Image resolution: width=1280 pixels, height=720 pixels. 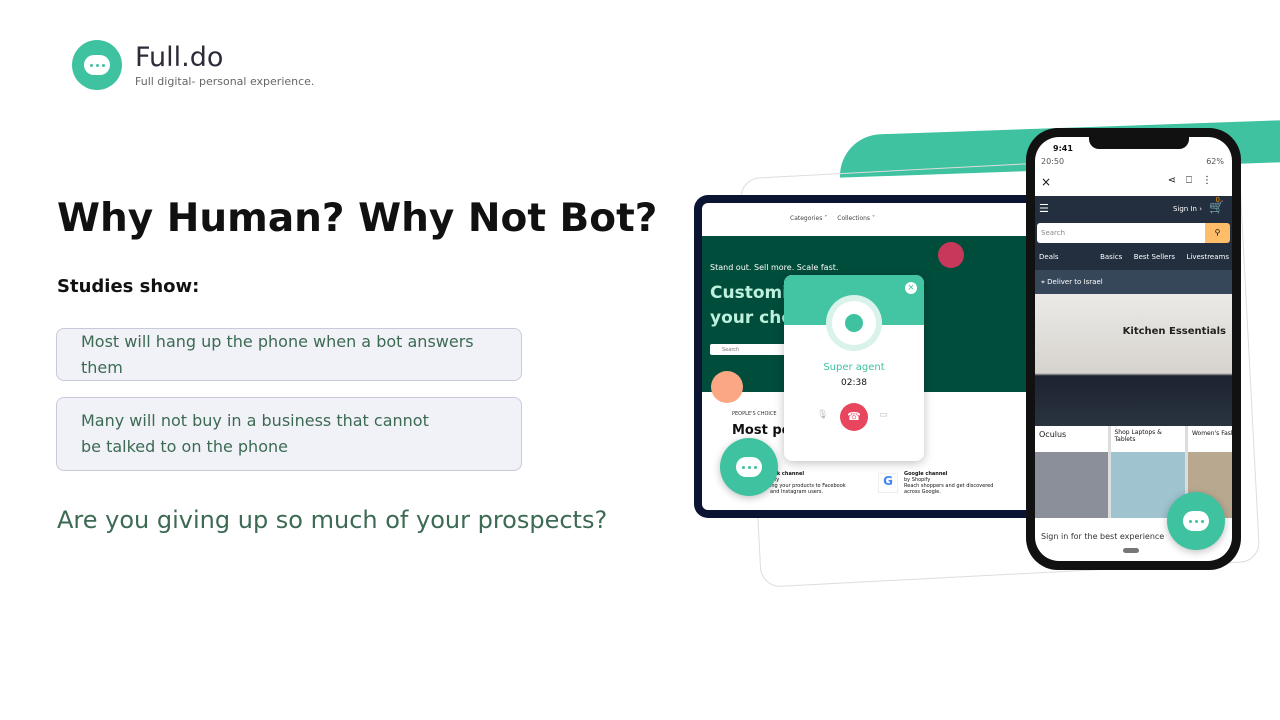 I want to click on cart-icon: 🛒 0, so click(x=1216, y=205).